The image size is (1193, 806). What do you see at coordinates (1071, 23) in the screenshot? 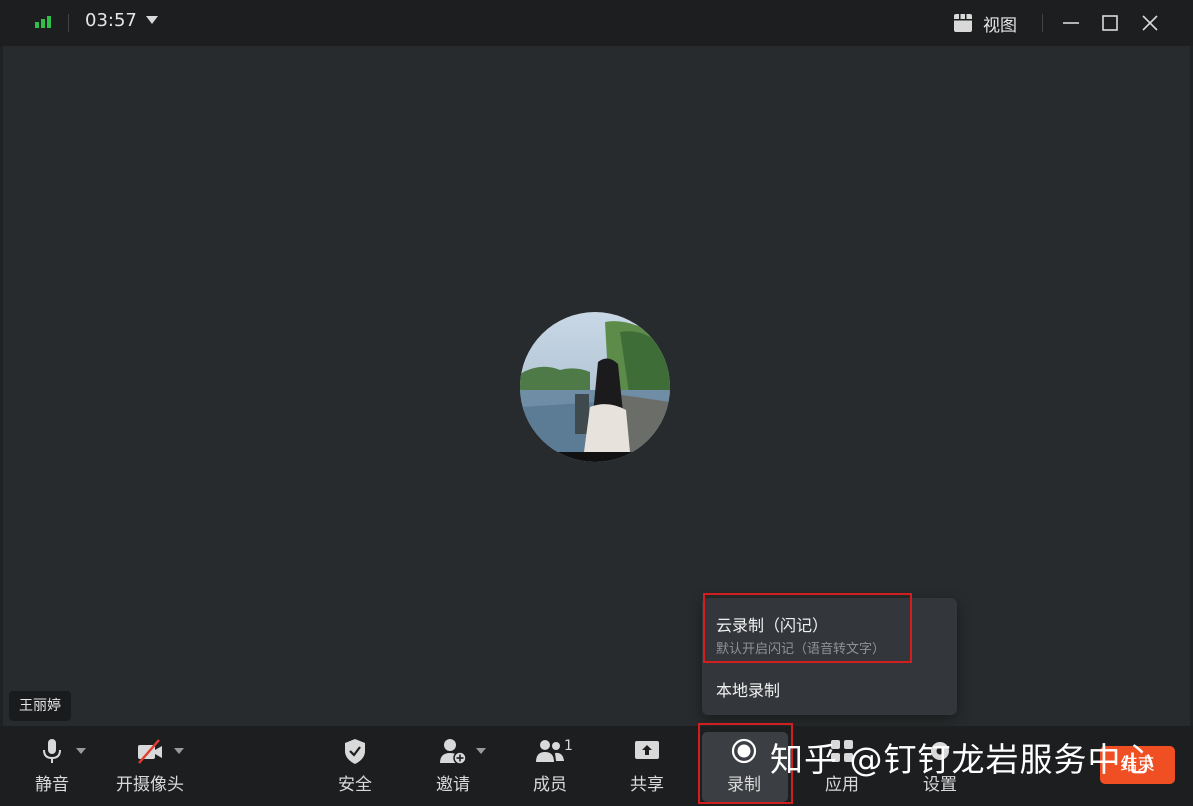
I see `minimize-icon` at bounding box center [1071, 23].